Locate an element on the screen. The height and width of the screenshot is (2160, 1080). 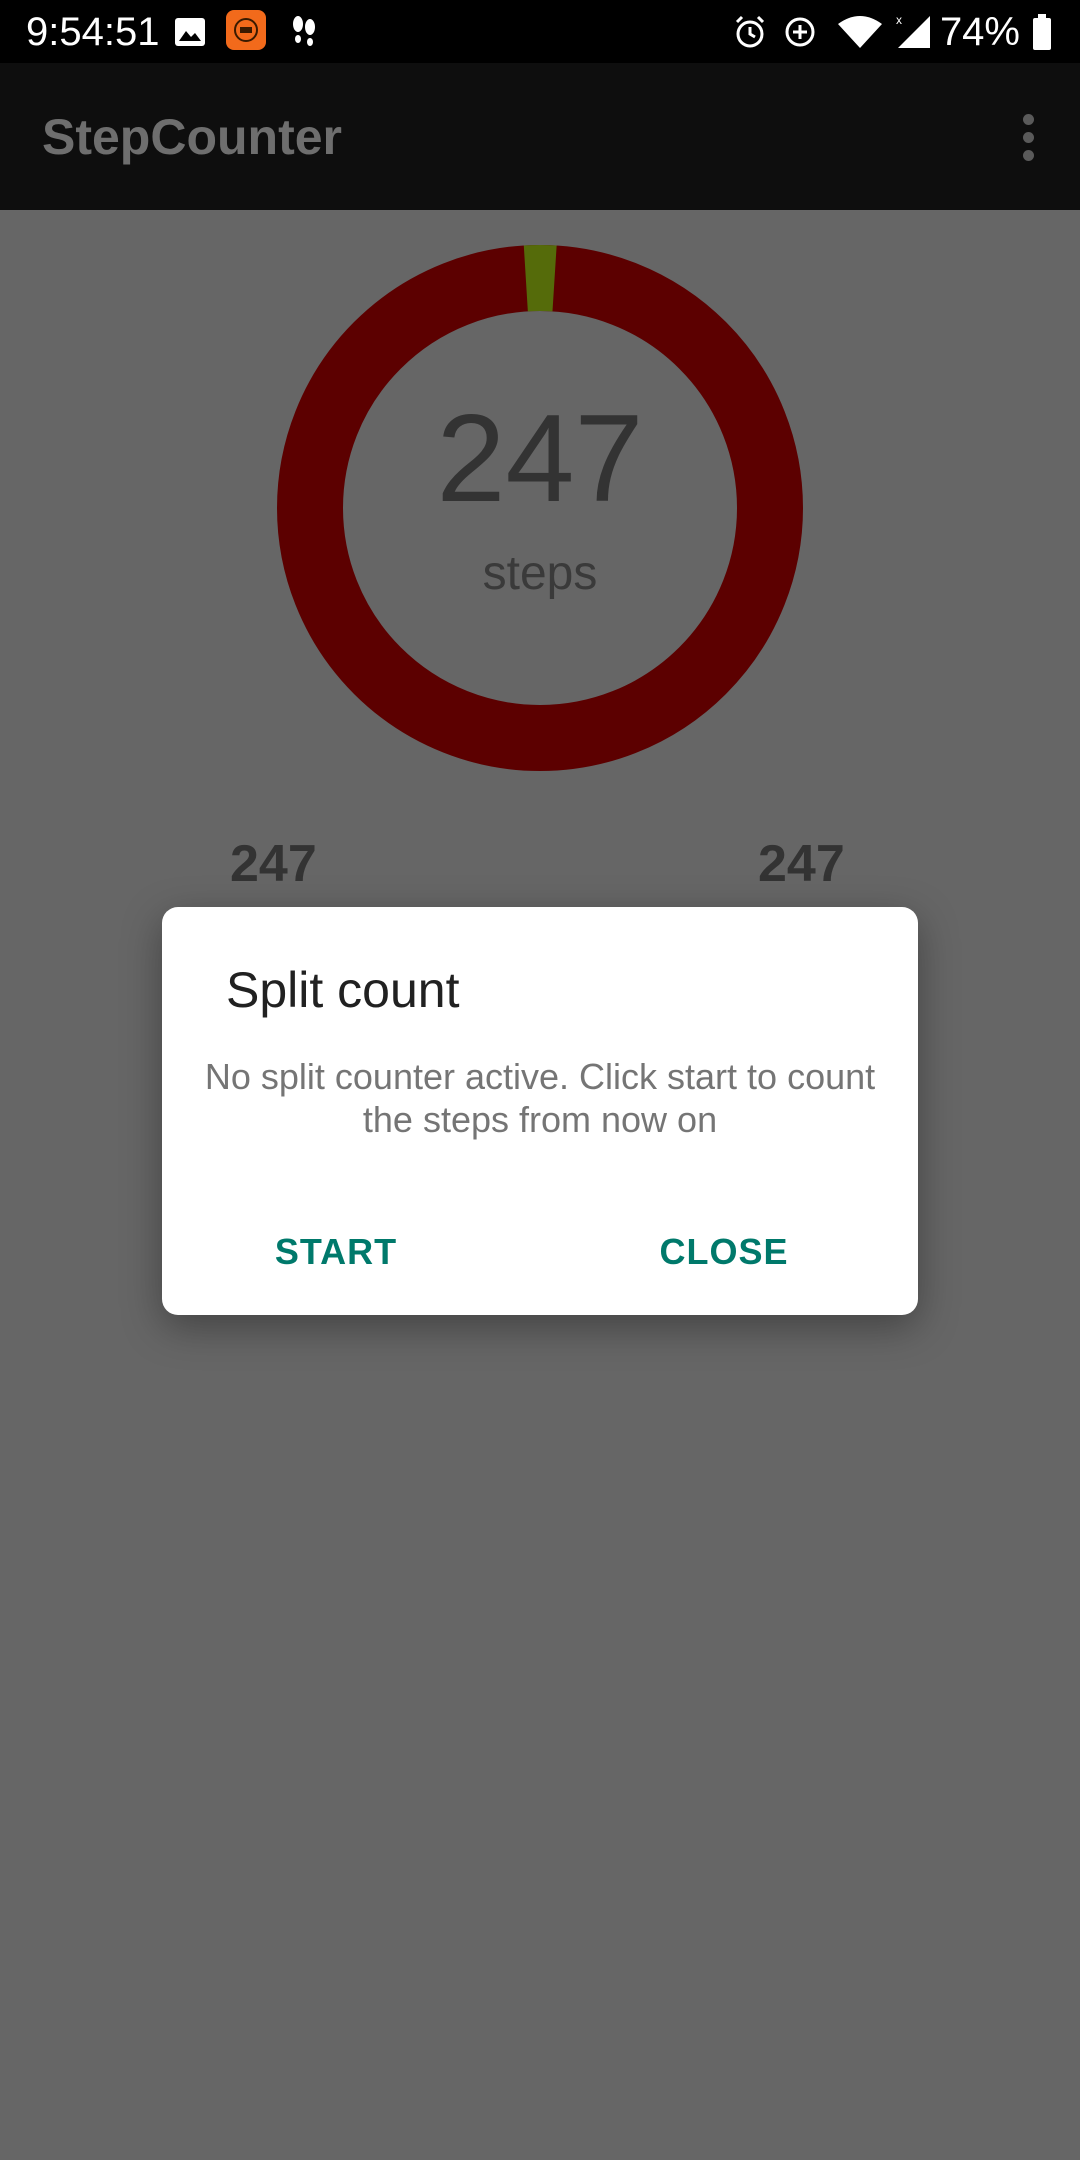
svg-text: x is located at coordinates (899, 20).